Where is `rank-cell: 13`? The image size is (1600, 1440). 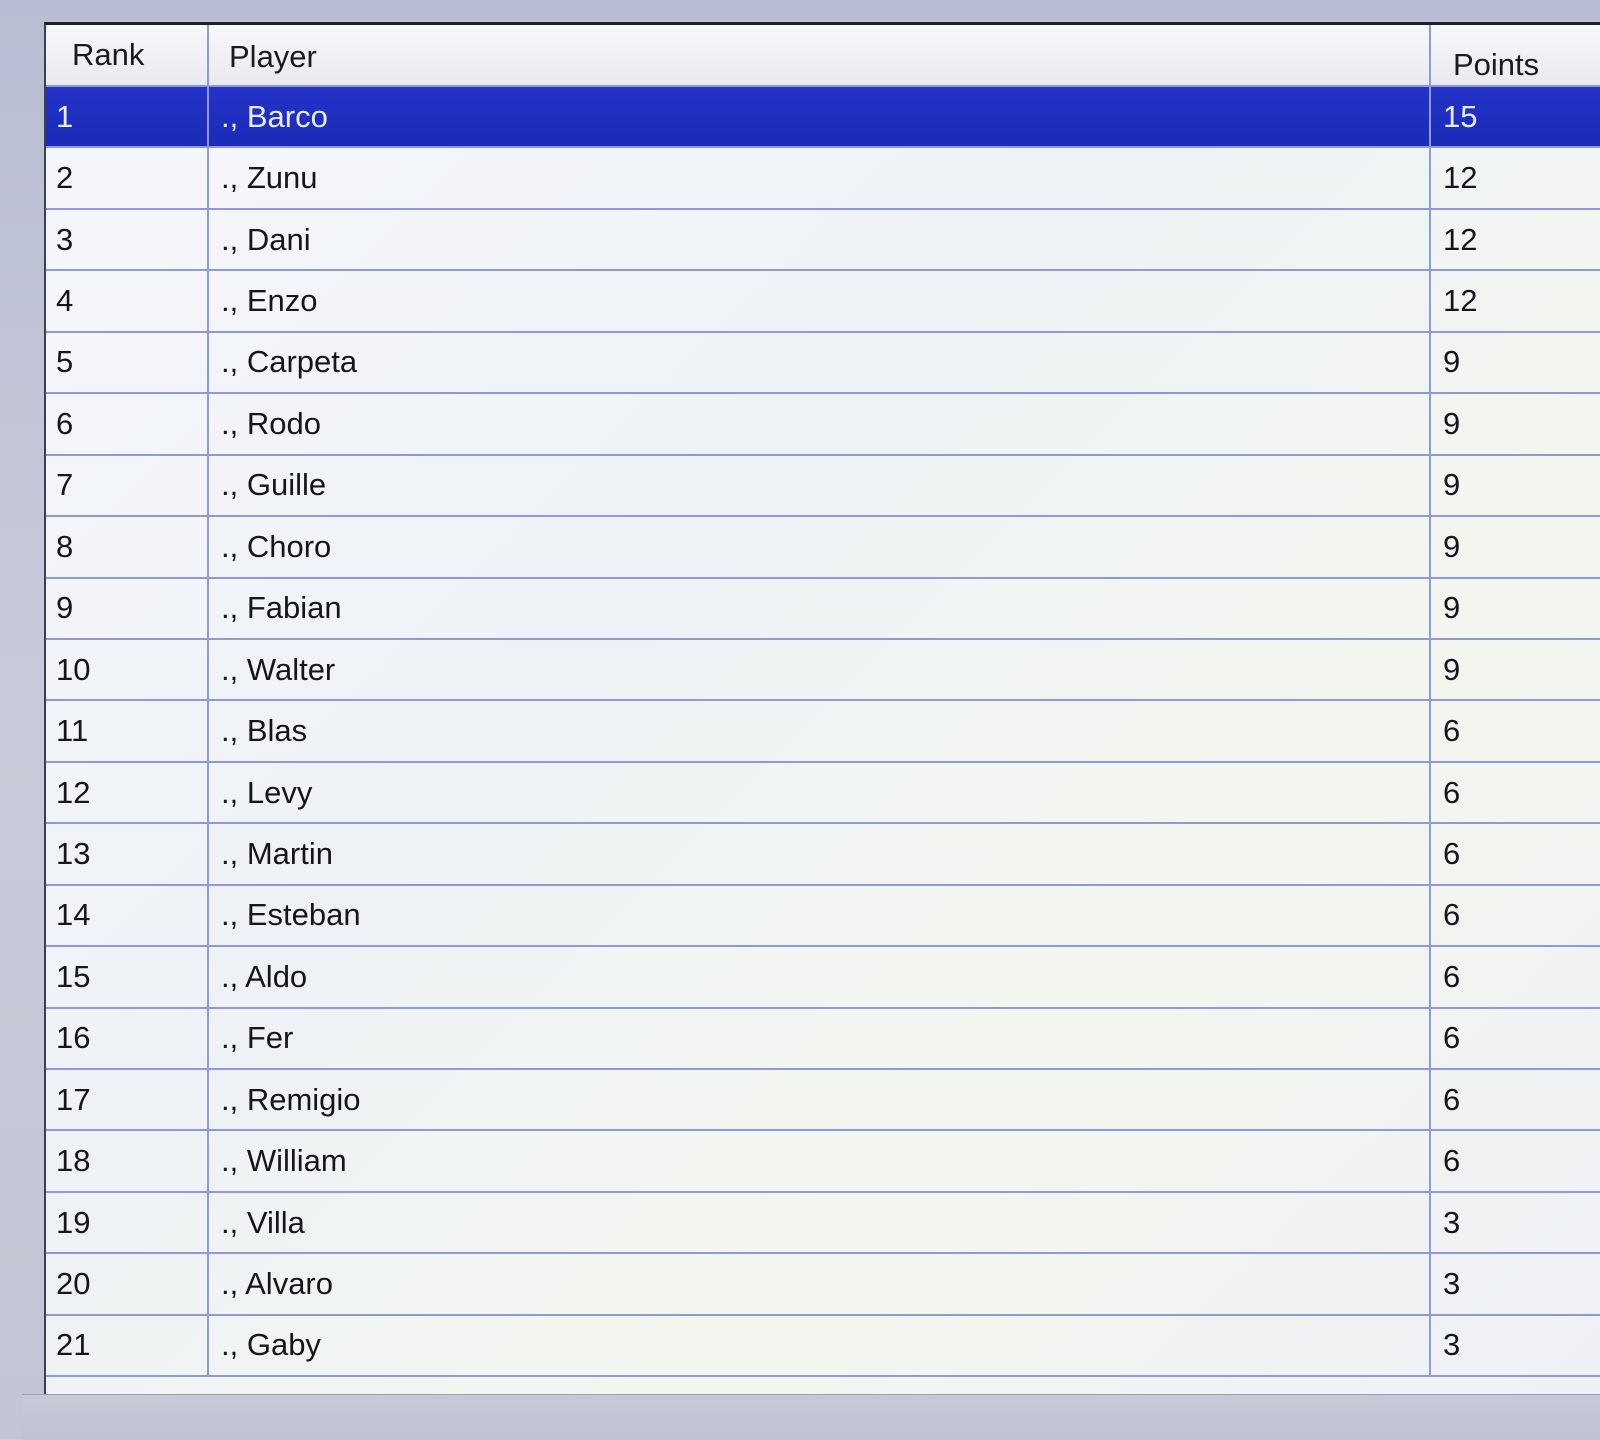
rank-cell: 13 is located at coordinates (127, 854).